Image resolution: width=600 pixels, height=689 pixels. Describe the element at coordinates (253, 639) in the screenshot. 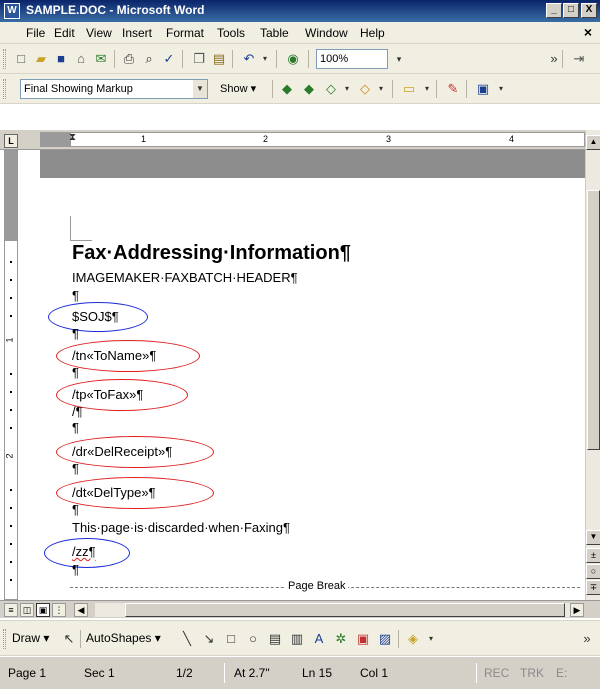

I see `oval-tool-icon: ○` at that location.